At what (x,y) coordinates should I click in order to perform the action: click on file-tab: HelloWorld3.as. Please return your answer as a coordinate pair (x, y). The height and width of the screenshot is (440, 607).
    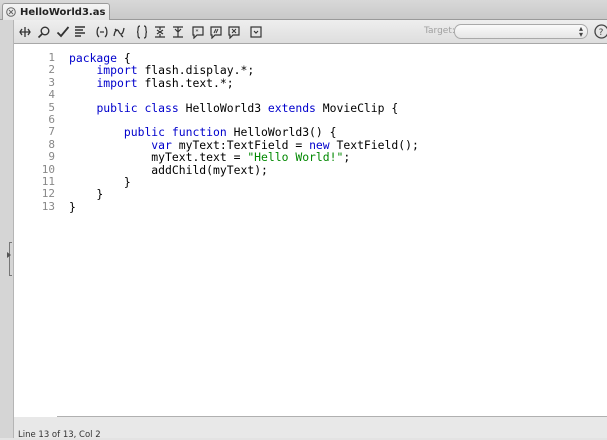
    Looking at the image, I should click on (56, 11).